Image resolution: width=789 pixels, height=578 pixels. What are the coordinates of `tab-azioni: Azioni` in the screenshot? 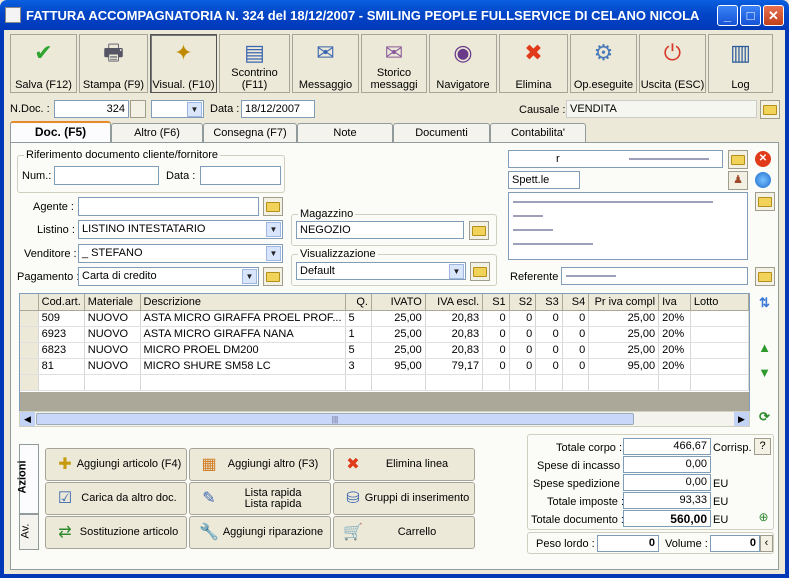 It's located at (28, 479).